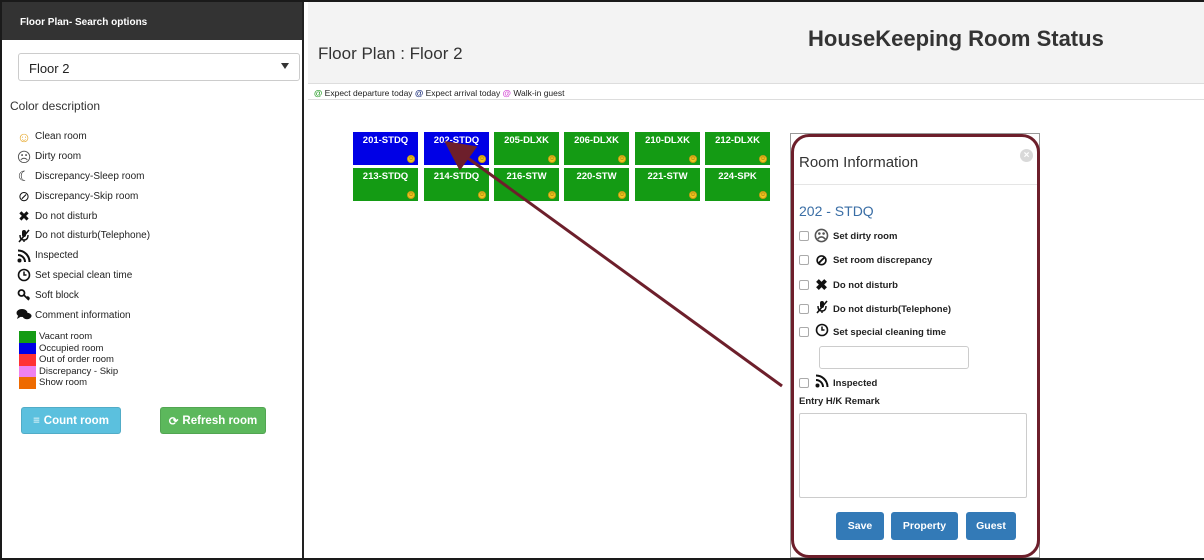 The image size is (1204, 560). I want to click on room-label: 220-STW, so click(596, 176).